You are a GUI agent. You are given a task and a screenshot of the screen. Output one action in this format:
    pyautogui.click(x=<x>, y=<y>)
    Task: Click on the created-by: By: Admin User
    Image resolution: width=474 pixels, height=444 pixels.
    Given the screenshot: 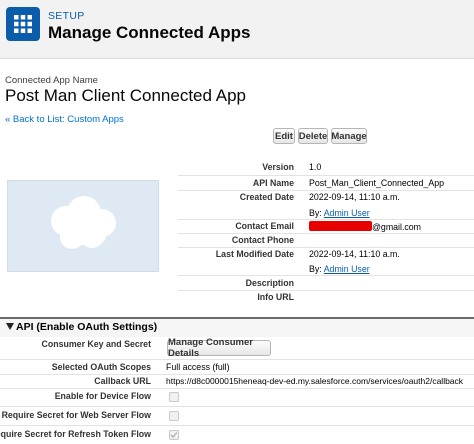 What is the action you would take?
    pyautogui.click(x=339, y=213)
    